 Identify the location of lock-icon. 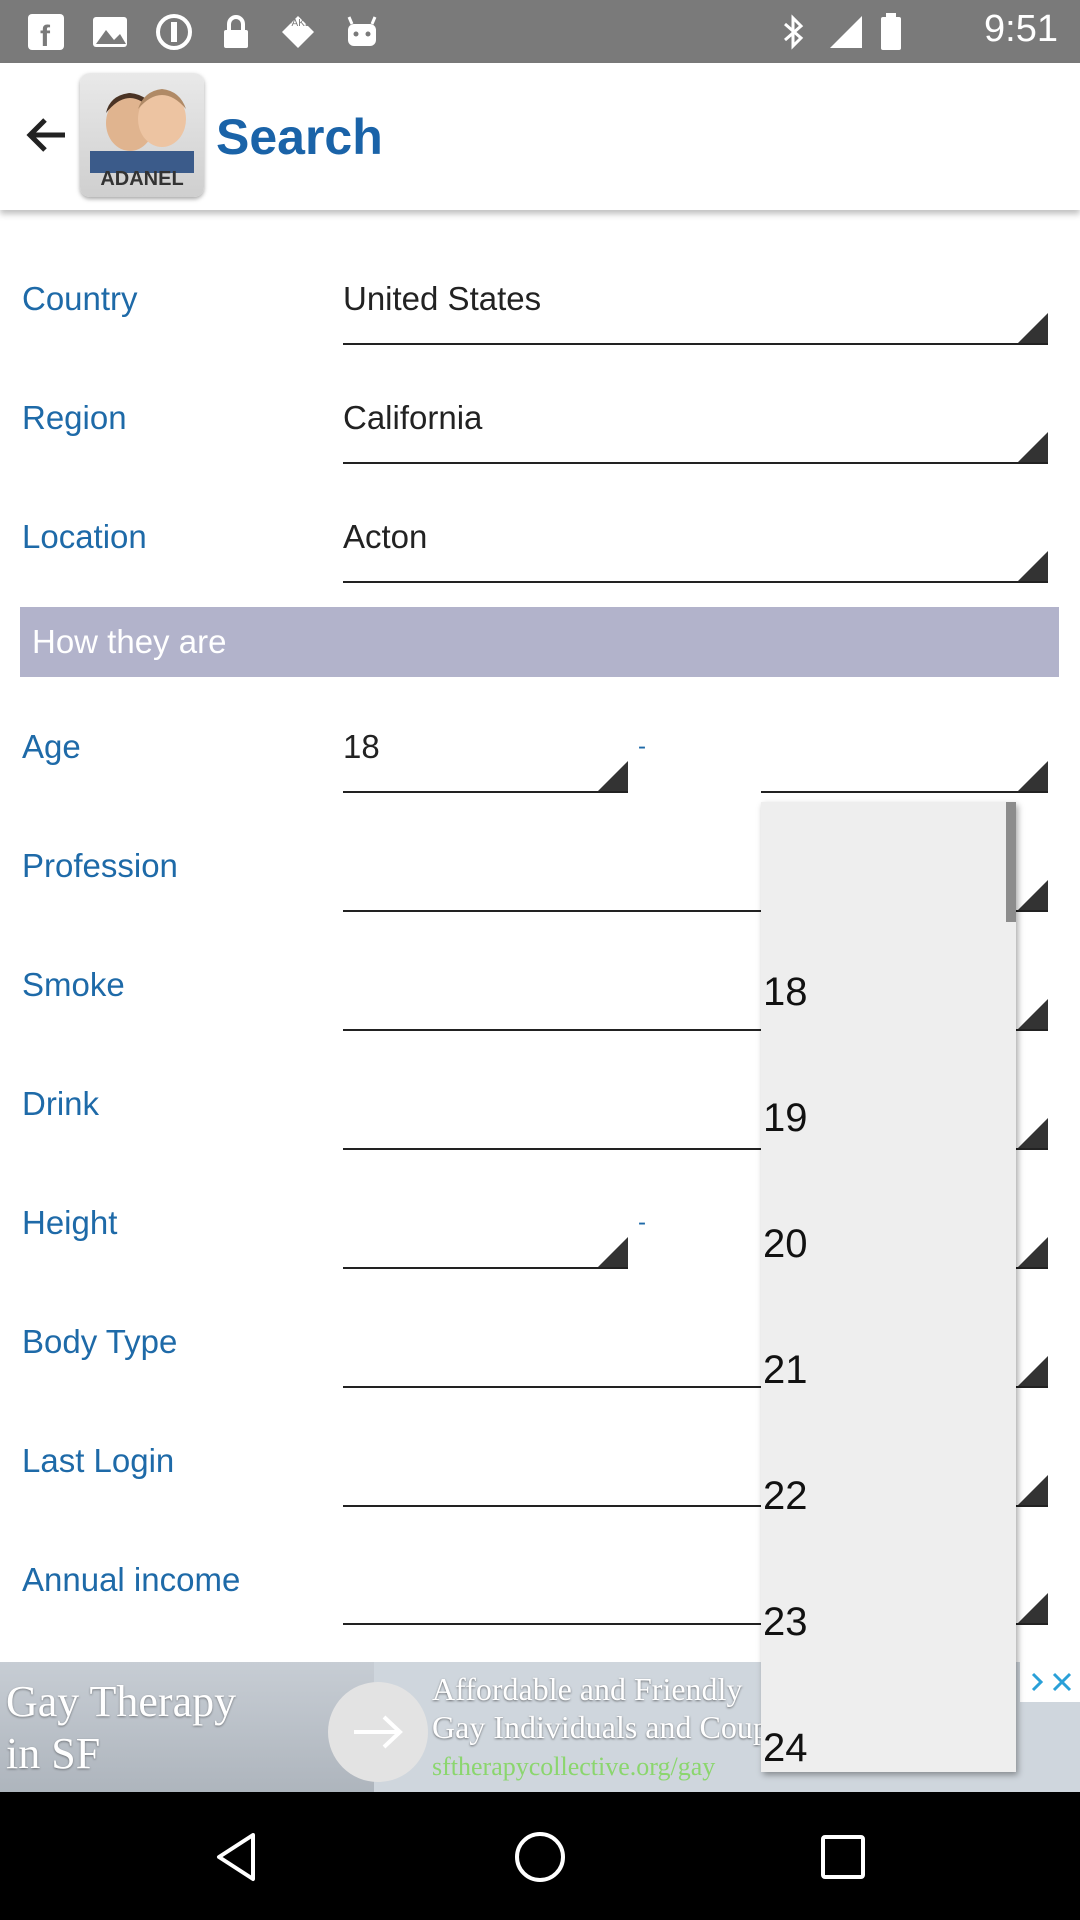
(236, 31).